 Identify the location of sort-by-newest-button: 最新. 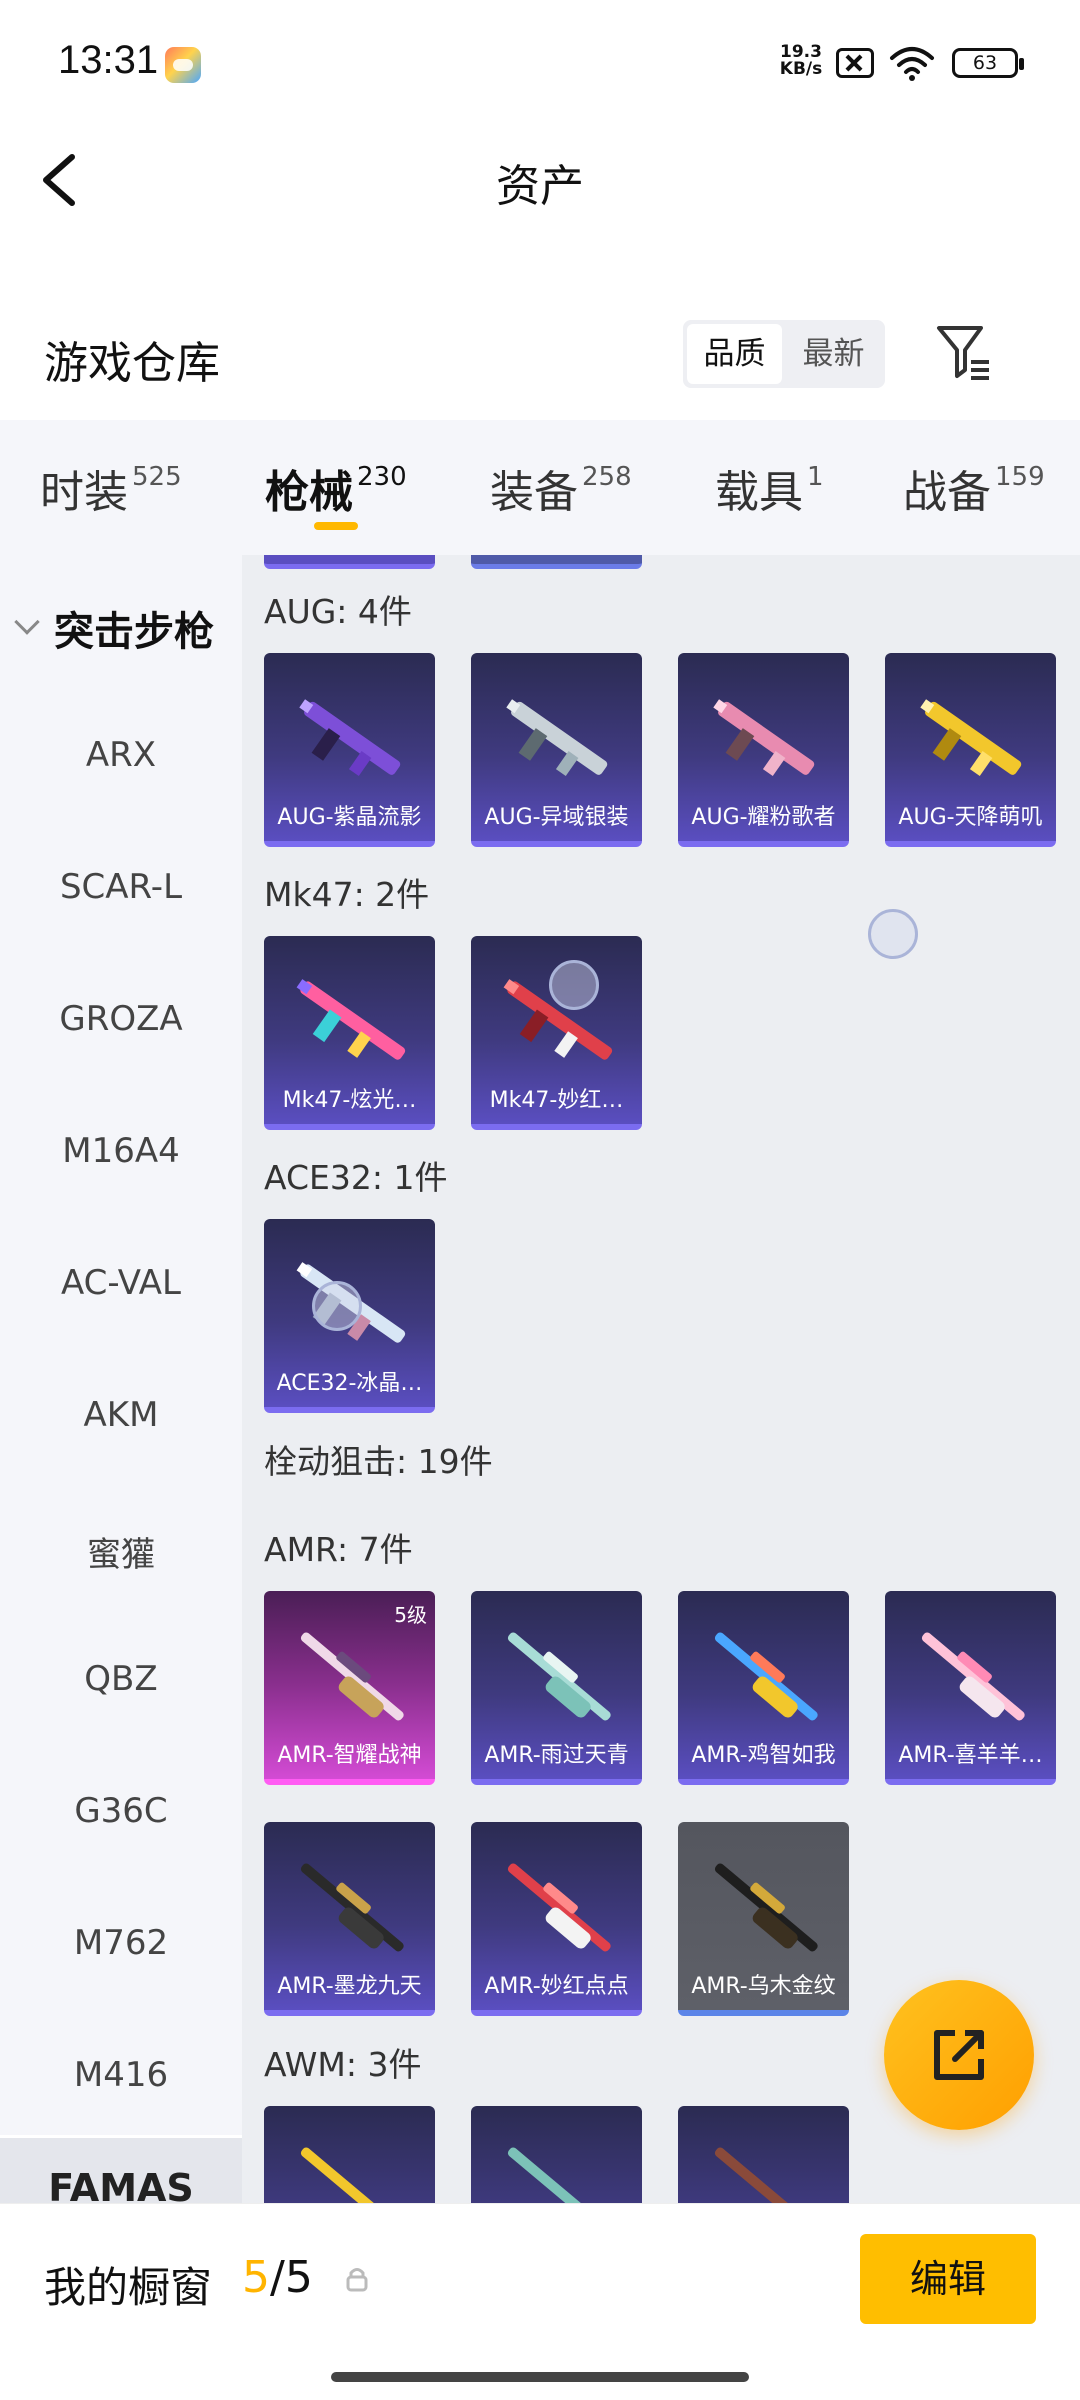
(833, 354).